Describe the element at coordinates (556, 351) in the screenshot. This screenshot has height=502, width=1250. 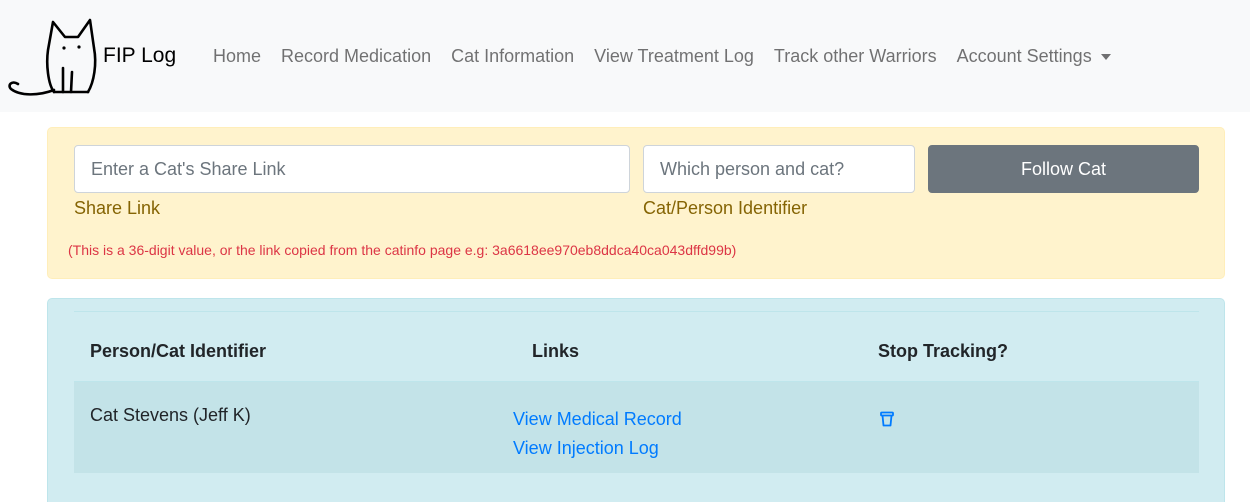
I see `header-links: Links` at that location.